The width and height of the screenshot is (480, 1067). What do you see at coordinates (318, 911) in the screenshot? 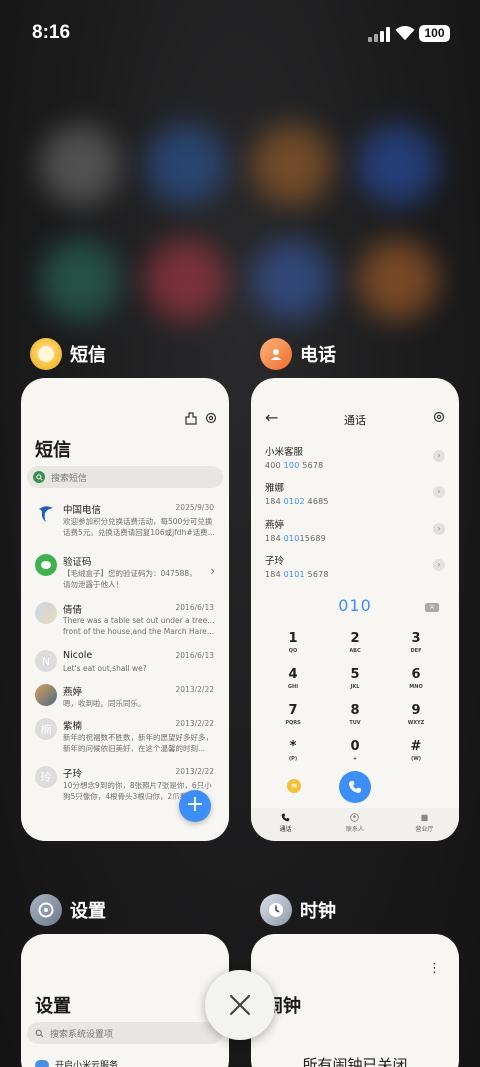
I see `app-name-clock: 时钟` at bounding box center [318, 911].